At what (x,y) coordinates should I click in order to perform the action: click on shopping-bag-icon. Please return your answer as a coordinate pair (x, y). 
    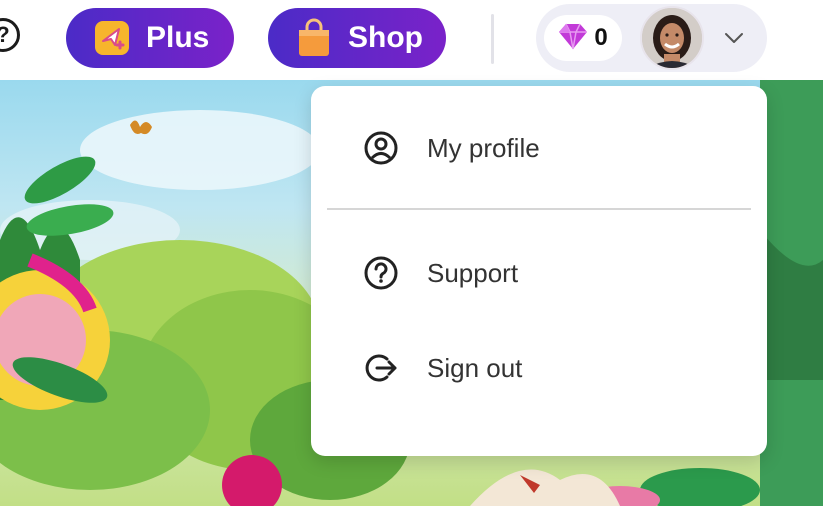
    Looking at the image, I should click on (314, 38).